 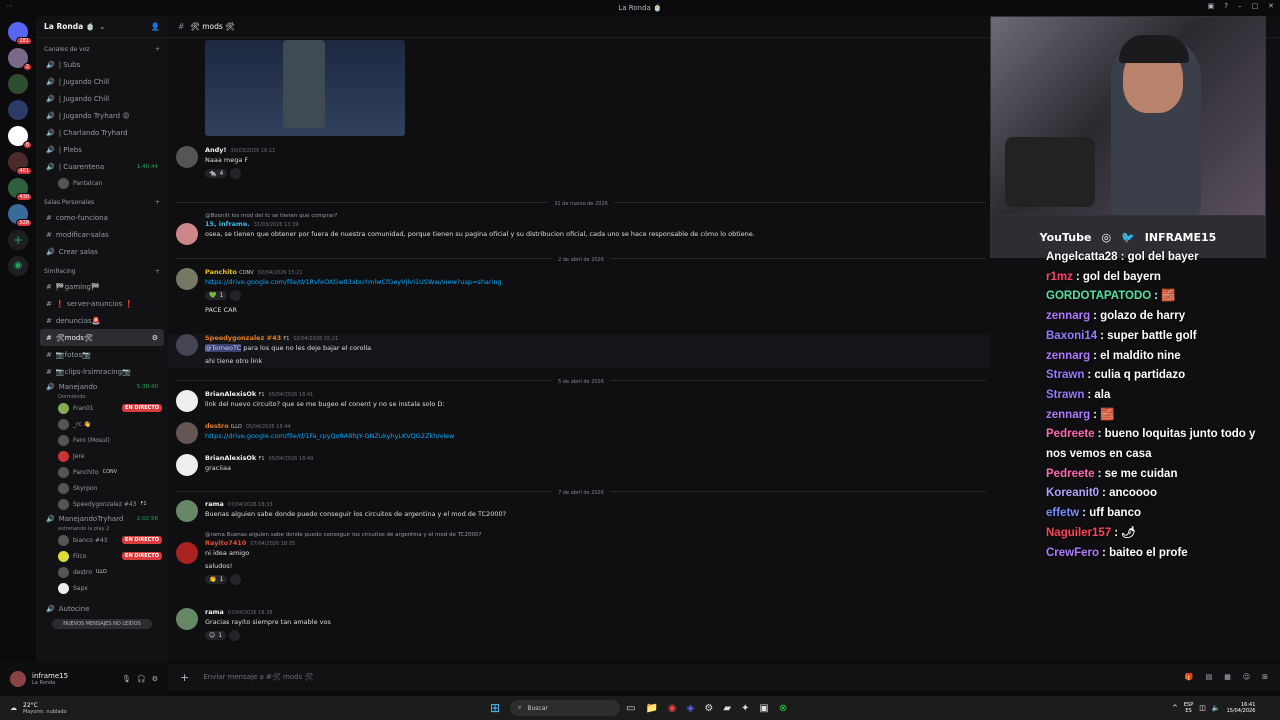 I want to click on author-name: Panchito, so click(x=221, y=272).